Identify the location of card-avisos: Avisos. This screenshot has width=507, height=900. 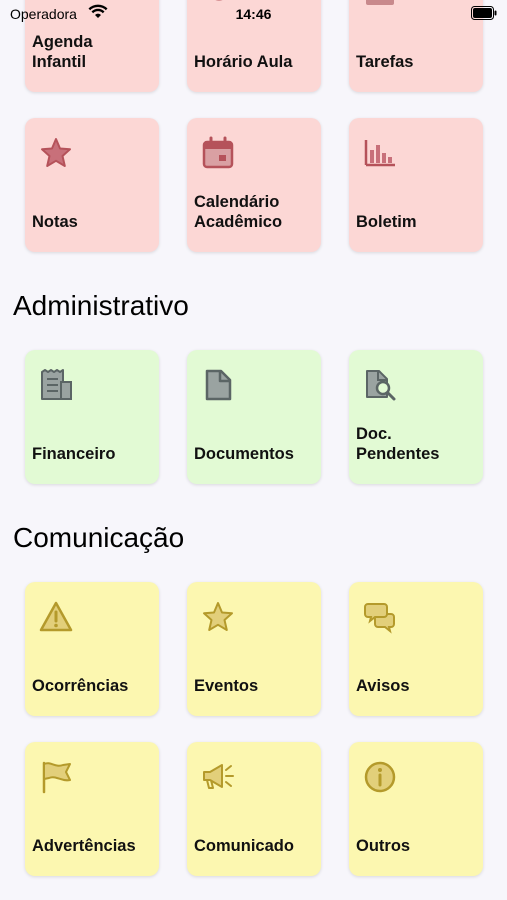
(416, 649).